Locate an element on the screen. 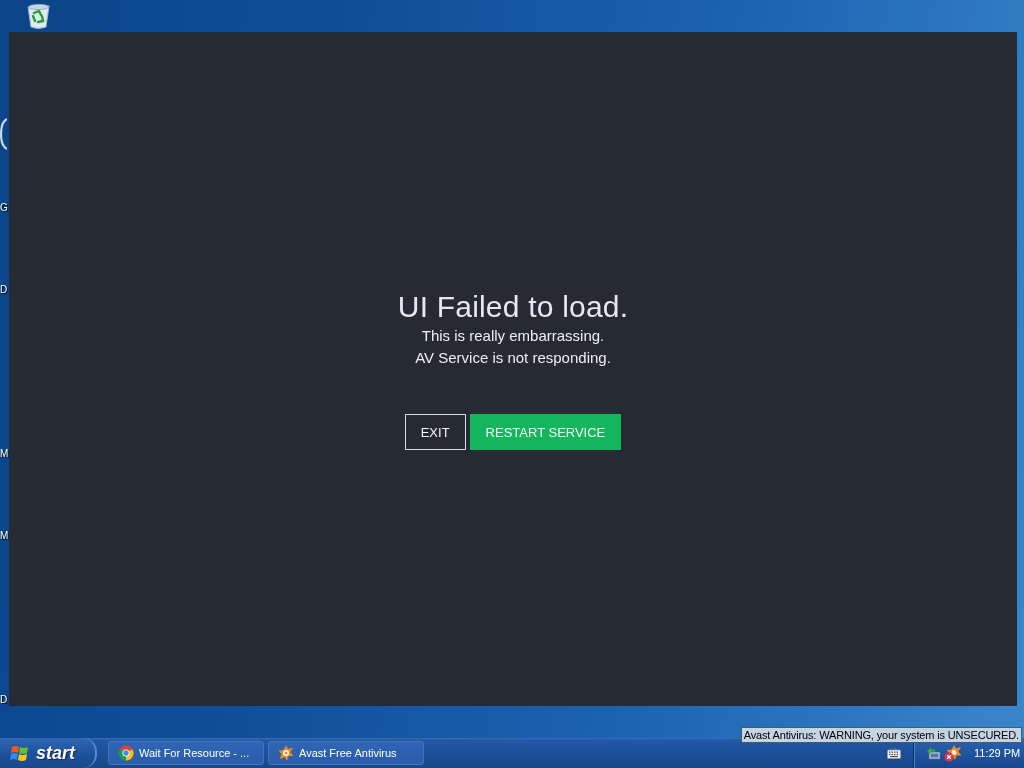 The width and height of the screenshot is (1024, 768). desktop-icon-label: G is located at coordinates (4, 208).